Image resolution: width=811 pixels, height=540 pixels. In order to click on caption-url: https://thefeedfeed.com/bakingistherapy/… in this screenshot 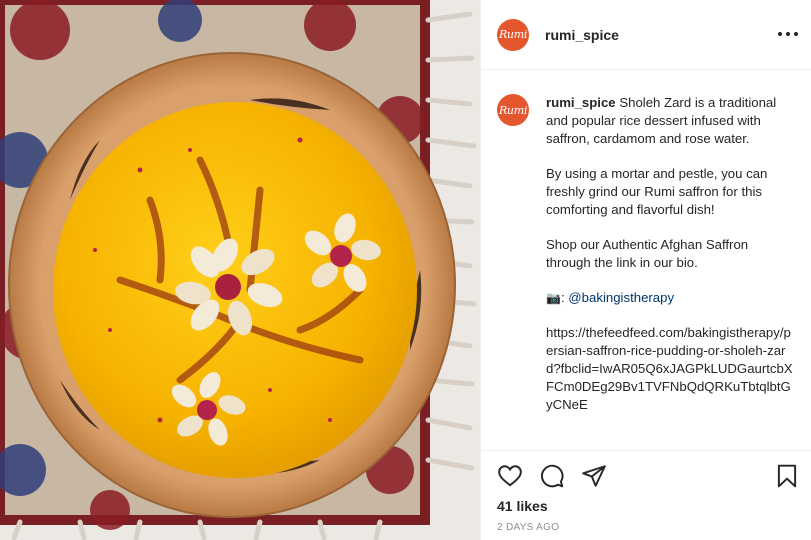, I will do `click(669, 368)`.